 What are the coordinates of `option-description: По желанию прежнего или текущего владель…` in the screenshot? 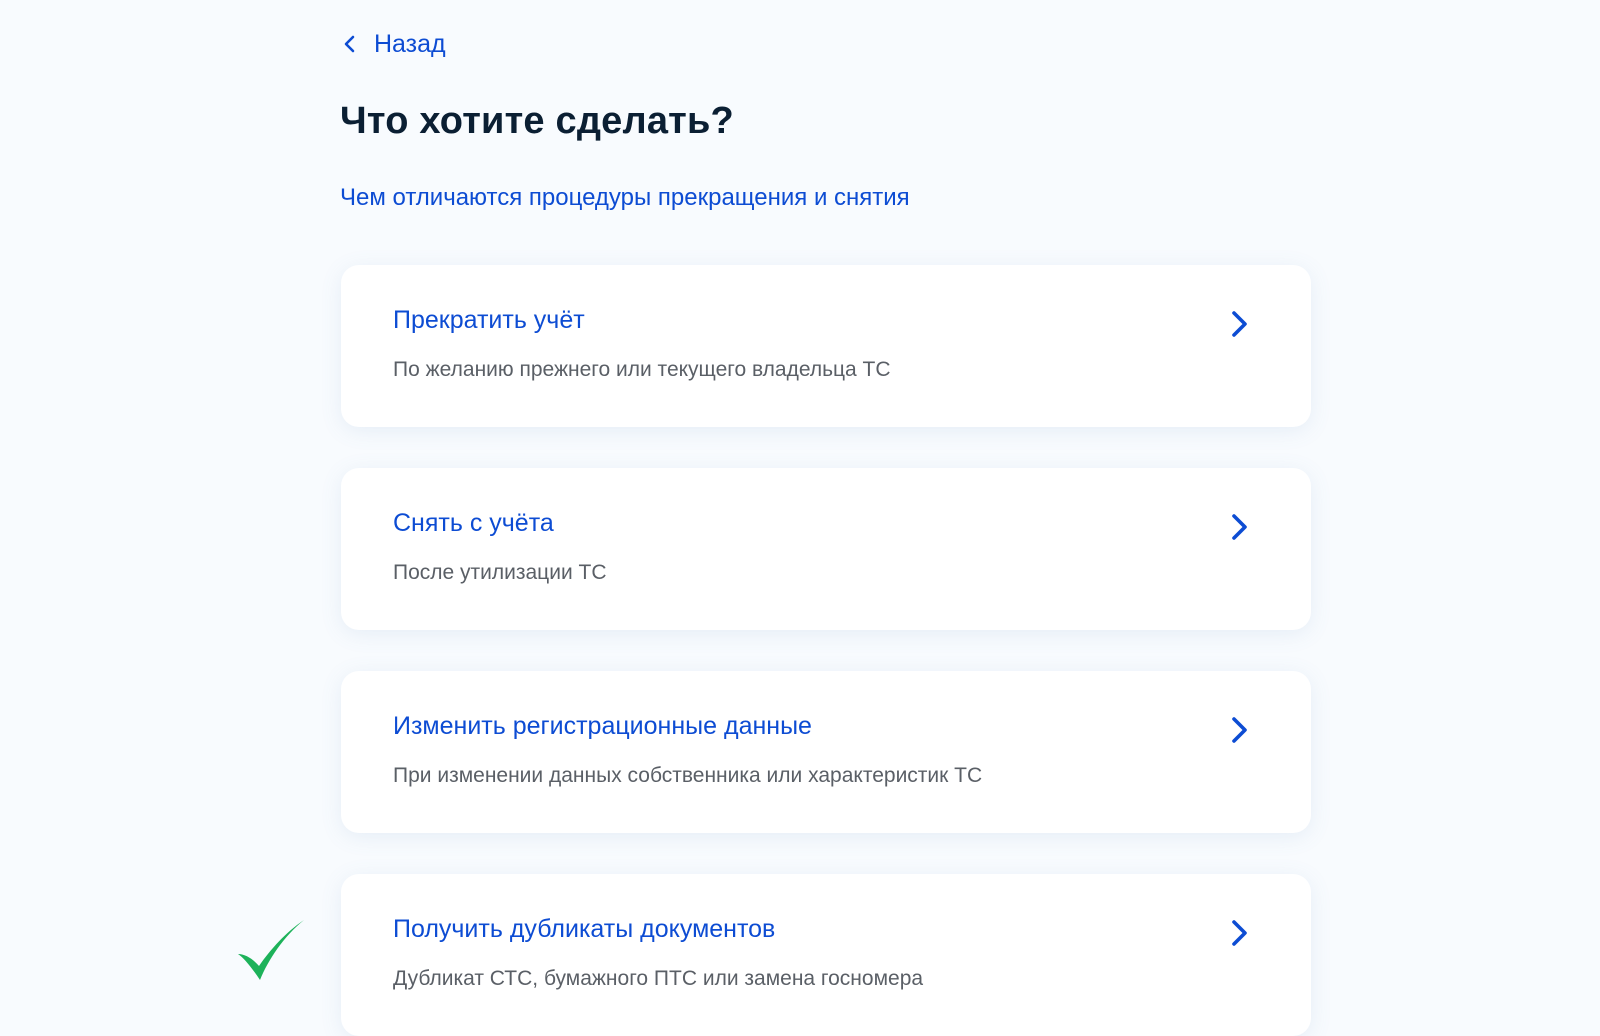 It's located at (642, 369).